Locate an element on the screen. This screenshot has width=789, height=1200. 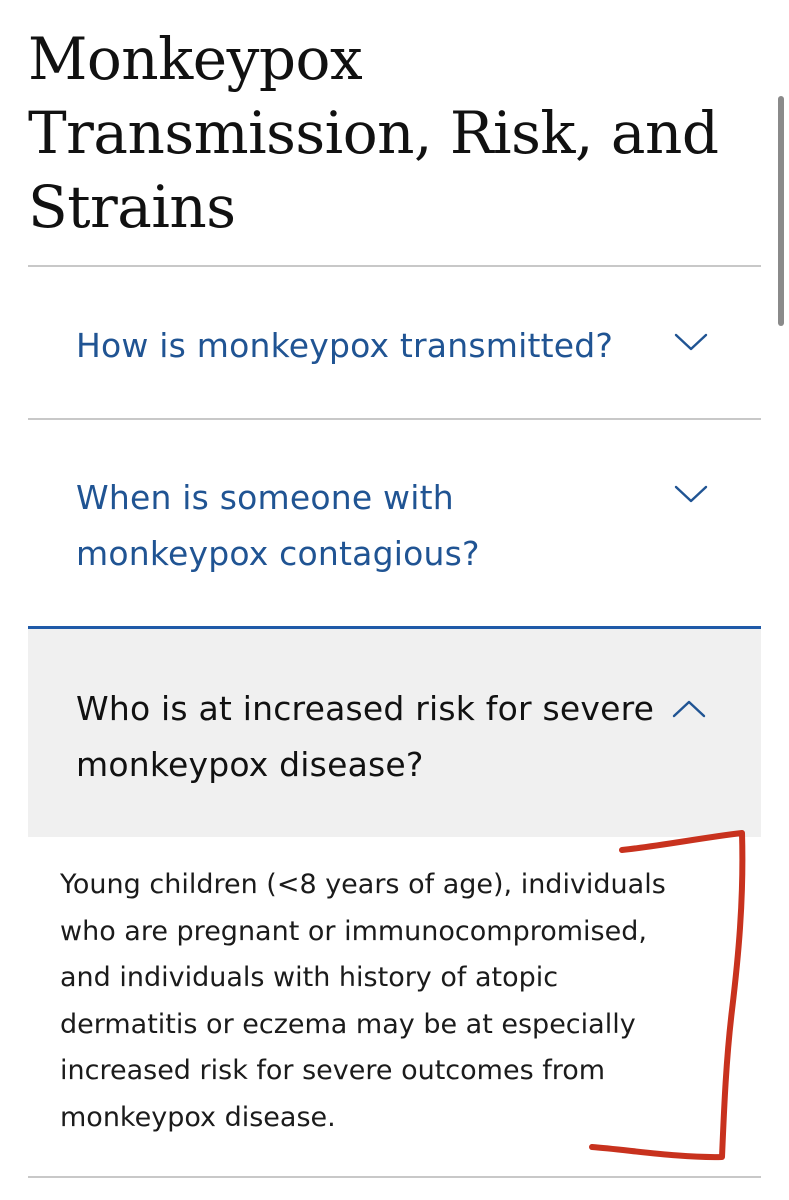
page-title-line: Monkeypox is located at coordinates (195, 59).